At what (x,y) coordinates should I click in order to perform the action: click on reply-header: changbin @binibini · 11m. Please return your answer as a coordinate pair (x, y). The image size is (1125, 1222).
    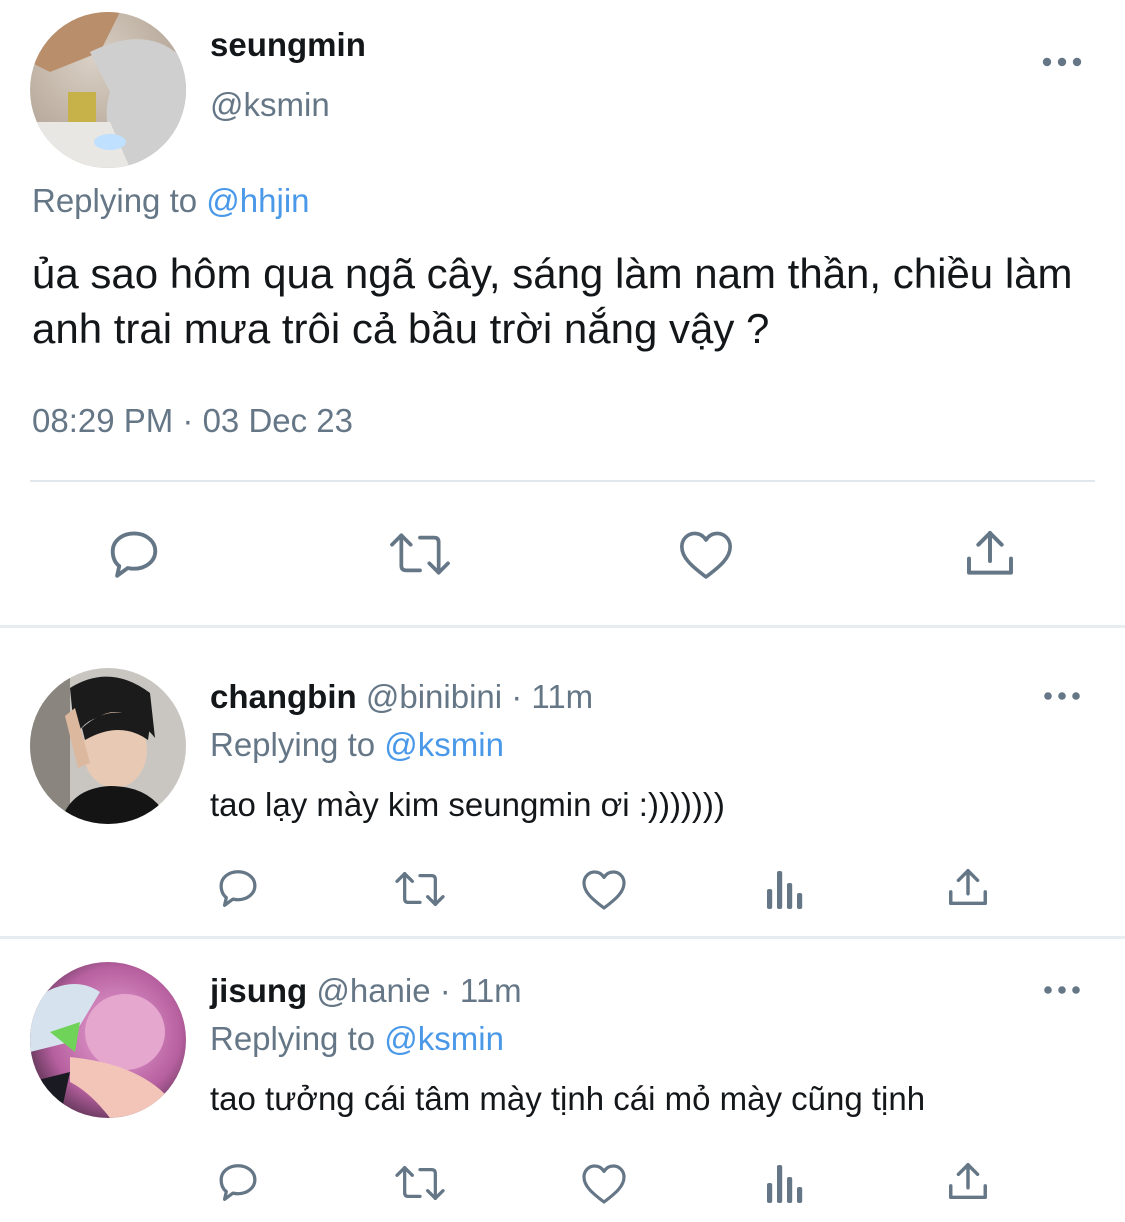
    Looking at the image, I should click on (401, 697).